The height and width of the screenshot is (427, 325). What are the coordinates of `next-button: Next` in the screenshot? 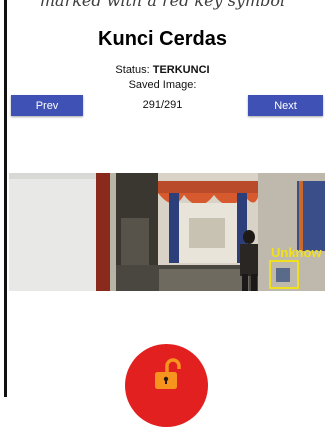 It's located at (285, 105).